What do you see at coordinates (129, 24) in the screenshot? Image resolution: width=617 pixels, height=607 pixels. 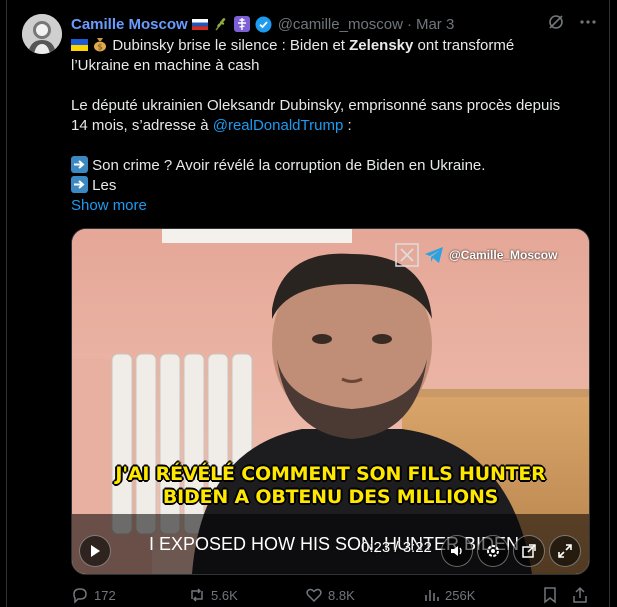 I see `author-name: Camille Moscow` at bounding box center [129, 24].